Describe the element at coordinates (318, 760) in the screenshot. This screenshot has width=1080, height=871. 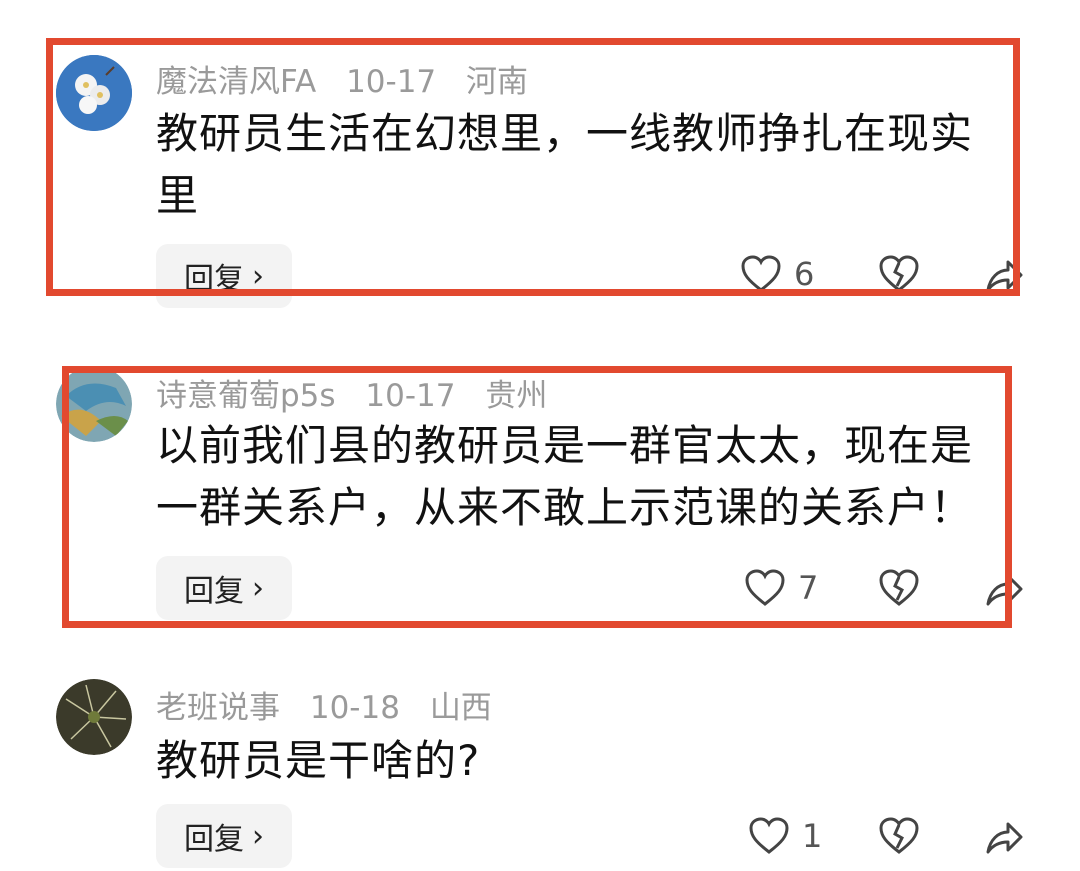
I see `comment-text: 教研员是干啥的?` at that location.